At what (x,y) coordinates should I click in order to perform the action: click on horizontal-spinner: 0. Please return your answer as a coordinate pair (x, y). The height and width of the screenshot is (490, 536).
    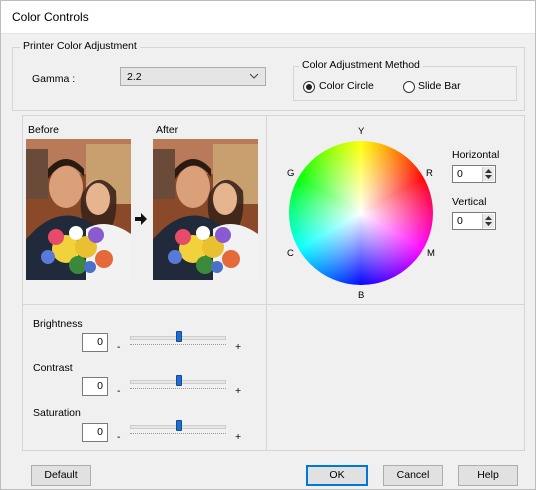
    Looking at the image, I should click on (474, 174).